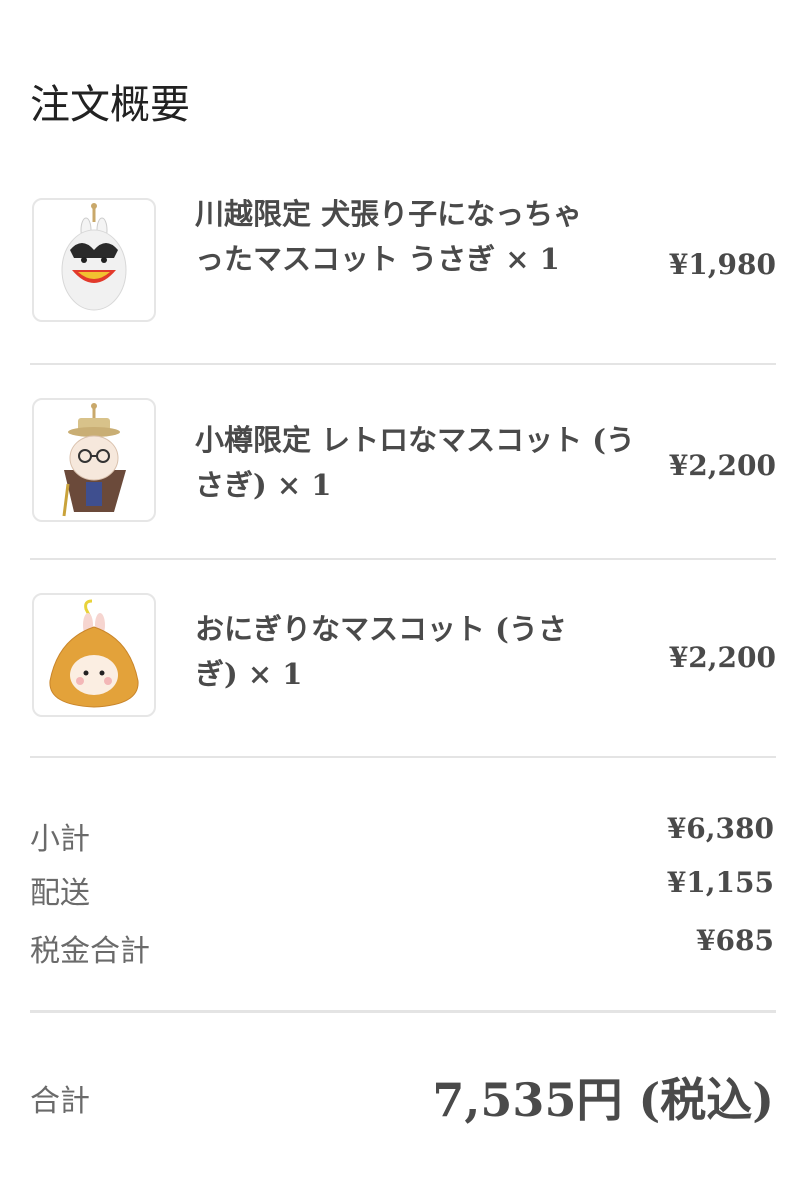 This screenshot has height=1200, width=806. Describe the element at coordinates (381, 651) in the screenshot. I see `item-name: おにぎりなマスコット (うさぎ) × 1` at that location.